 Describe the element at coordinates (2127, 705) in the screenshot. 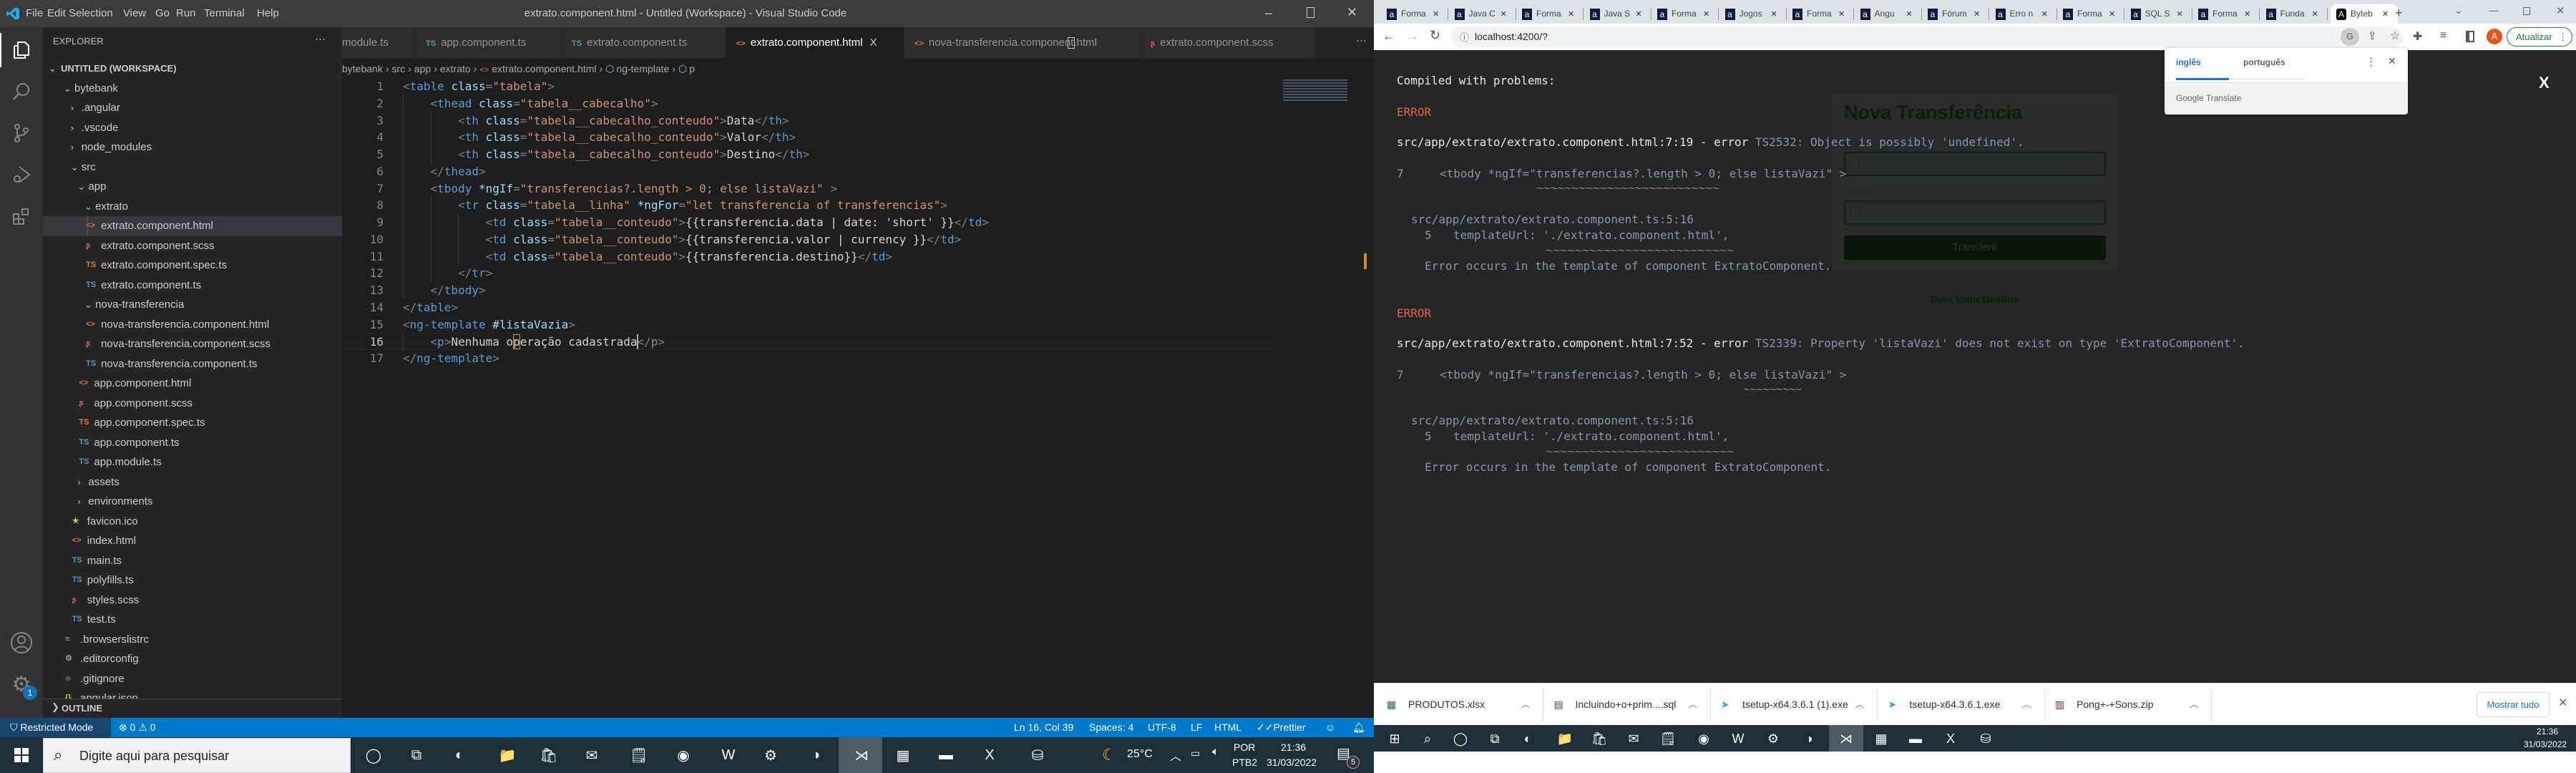

I see `download-item: ▥ Pong+-+Sons.zip ︿` at that location.